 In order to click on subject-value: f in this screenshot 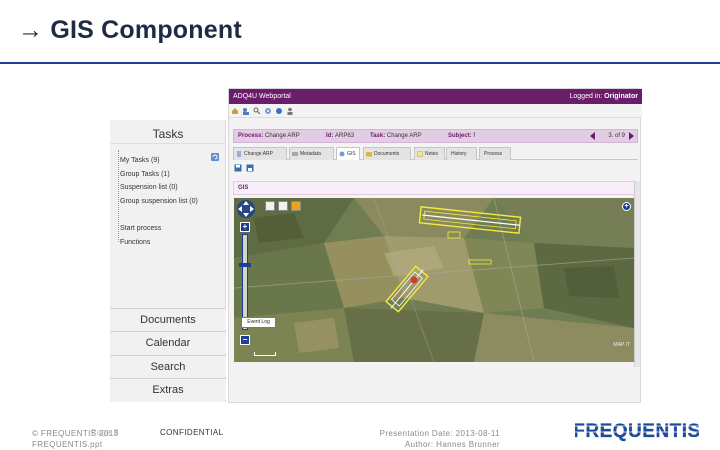, I will do `click(474, 136)`.